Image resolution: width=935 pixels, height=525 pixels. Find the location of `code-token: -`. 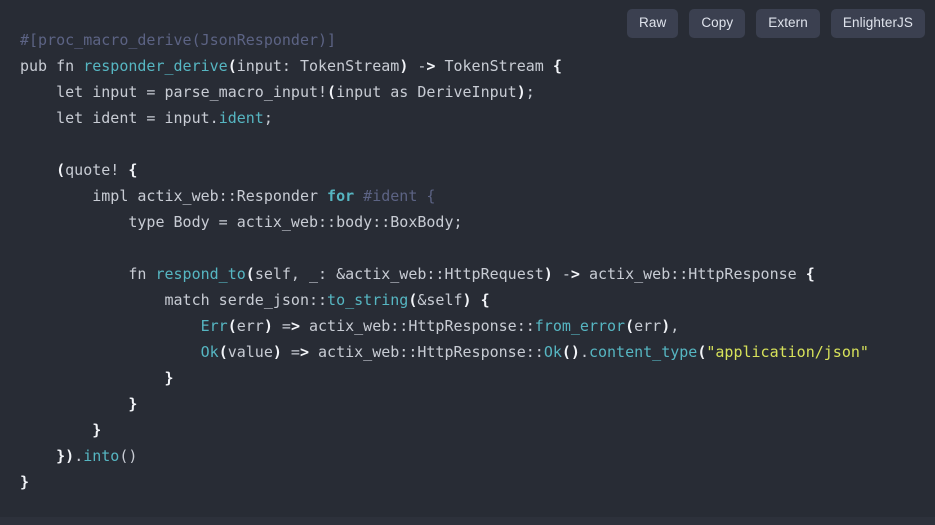

code-token: - is located at coordinates (561, 274).